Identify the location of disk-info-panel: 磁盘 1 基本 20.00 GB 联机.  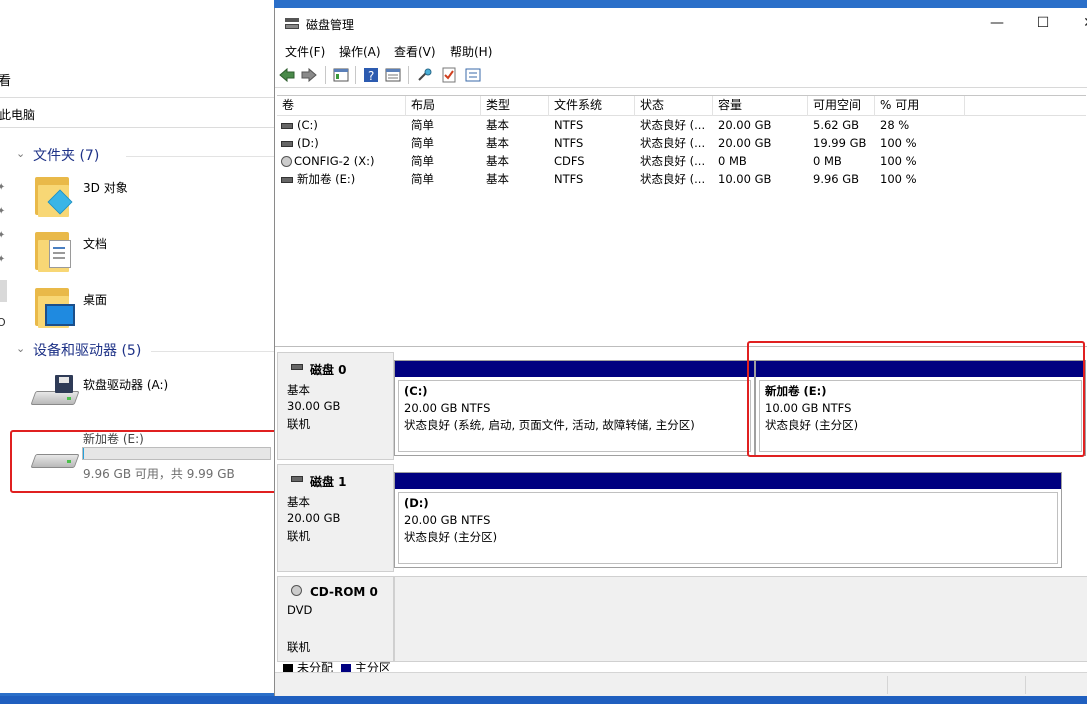
(335, 518).